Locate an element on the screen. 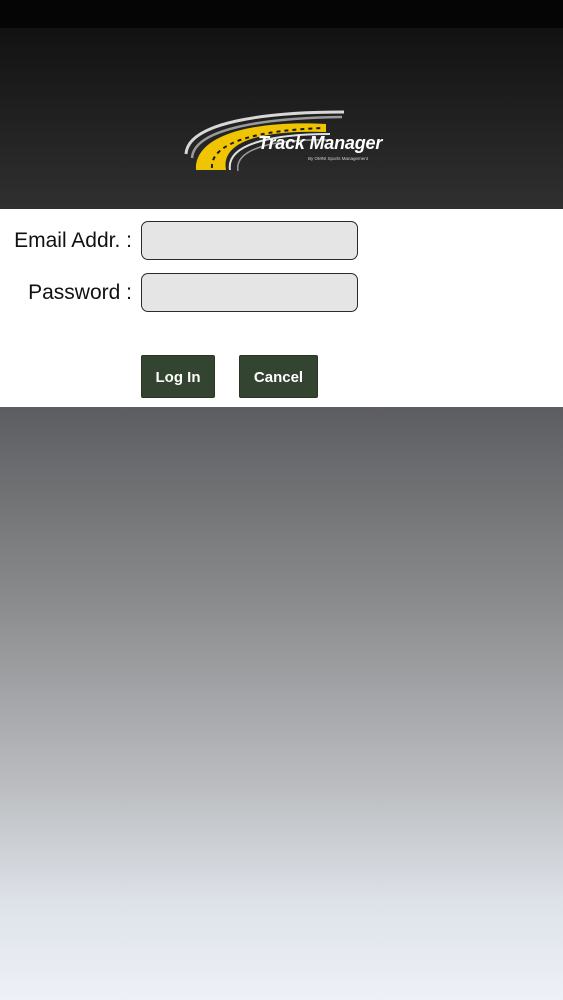 The width and height of the screenshot is (563, 1000). status-bar is located at coordinates (281, 14).